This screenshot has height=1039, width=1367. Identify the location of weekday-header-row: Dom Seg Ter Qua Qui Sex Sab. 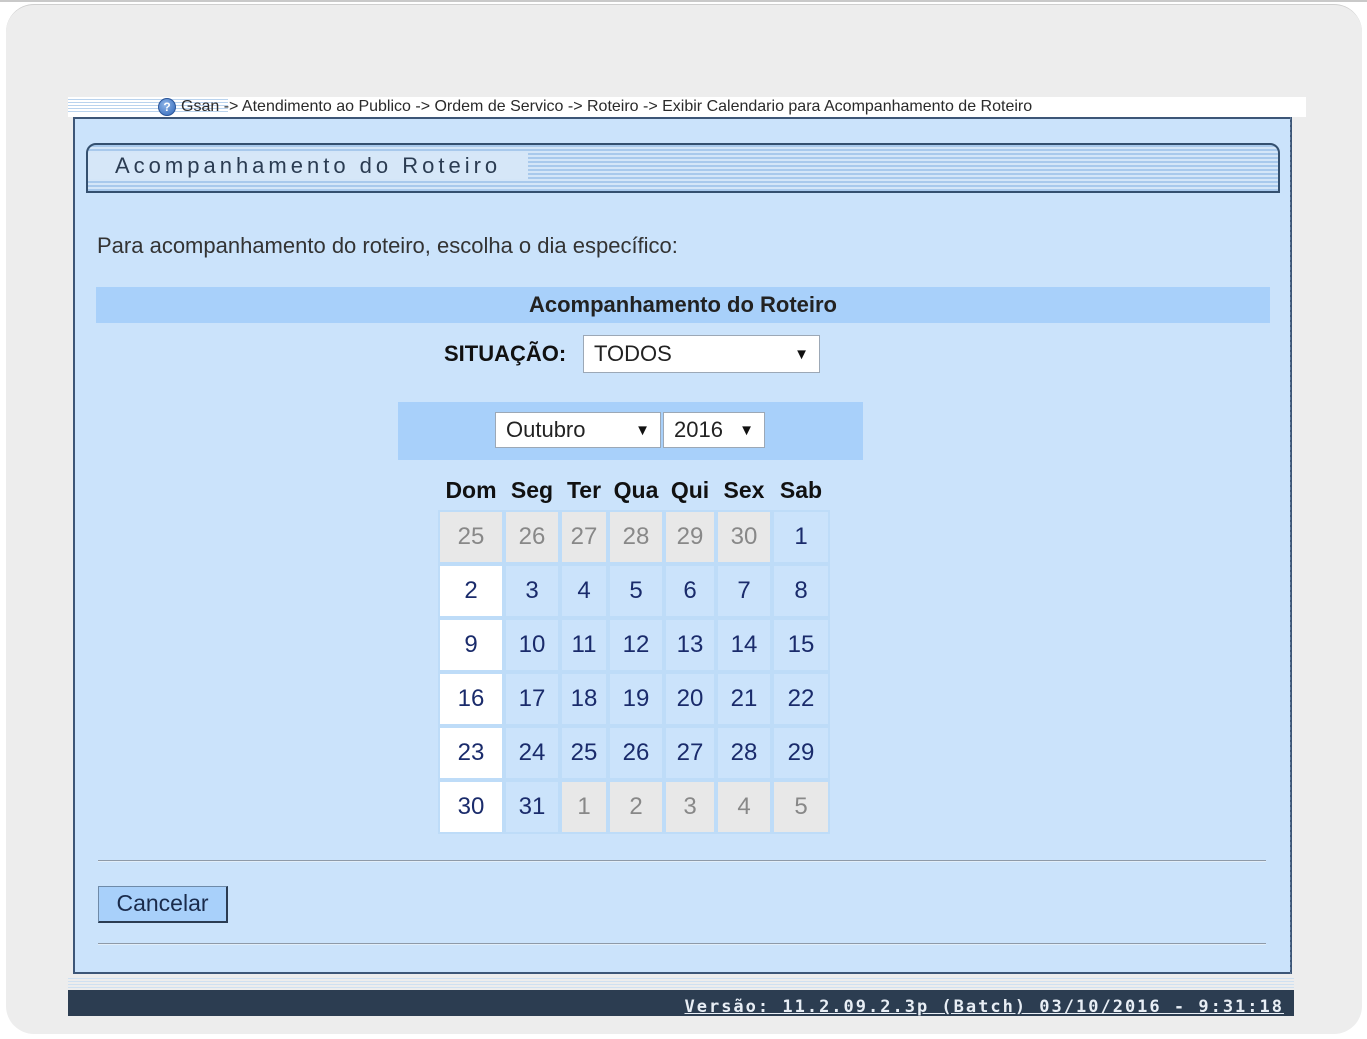
(634, 490).